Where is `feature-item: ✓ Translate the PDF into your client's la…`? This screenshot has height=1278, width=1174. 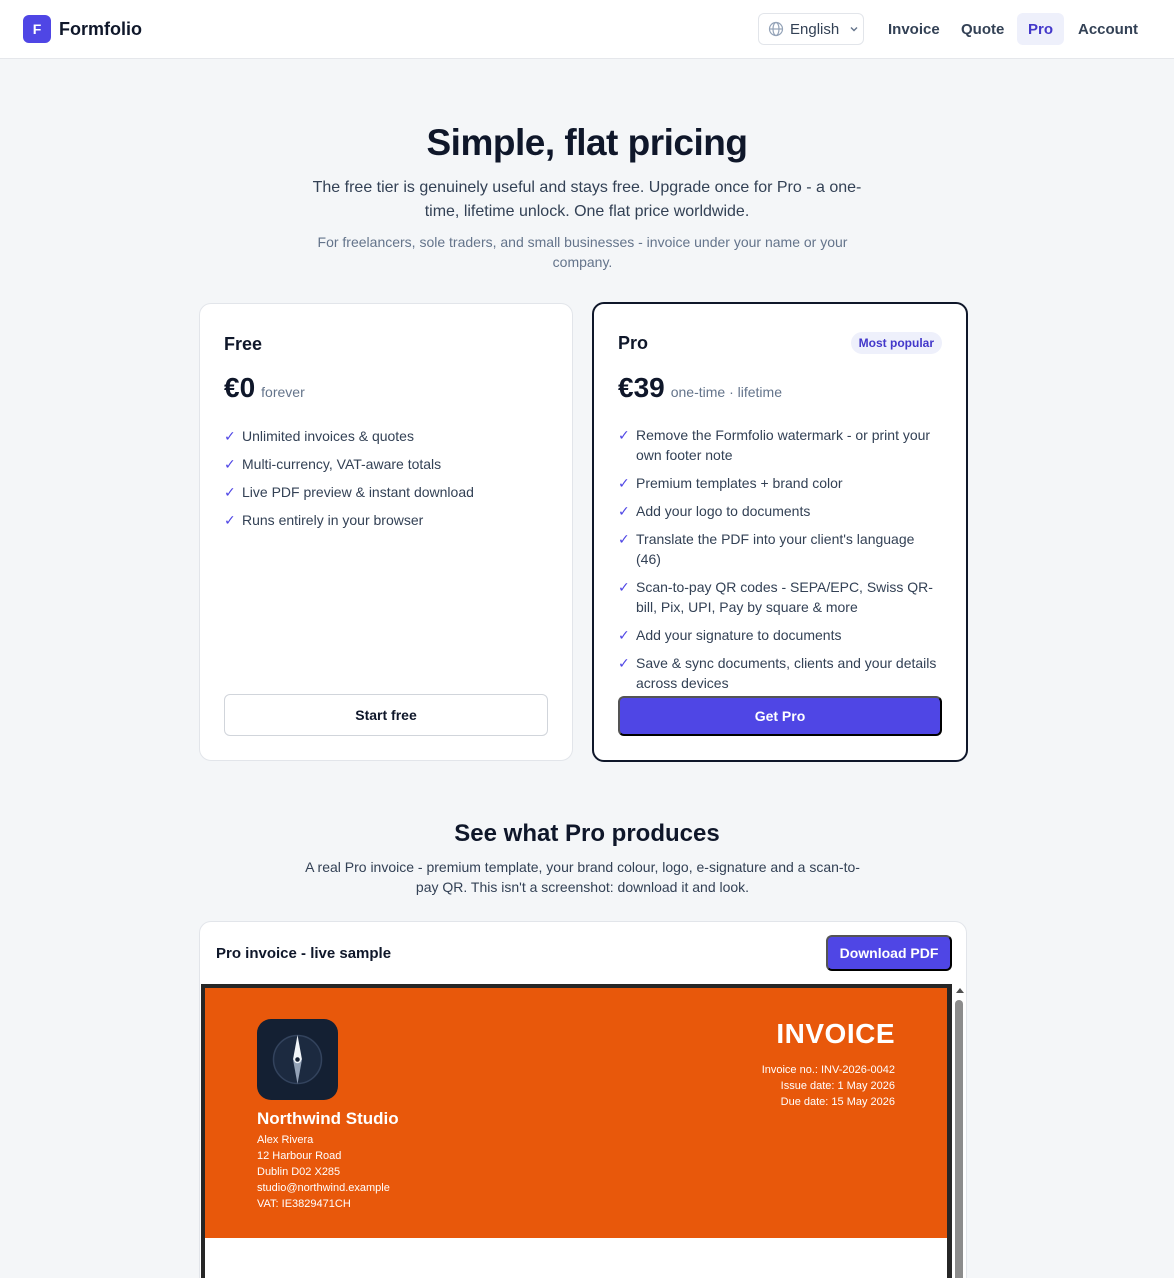
feature-item: ✓ Translate the PDF into your client's la… is located at coordinates (766, 549).